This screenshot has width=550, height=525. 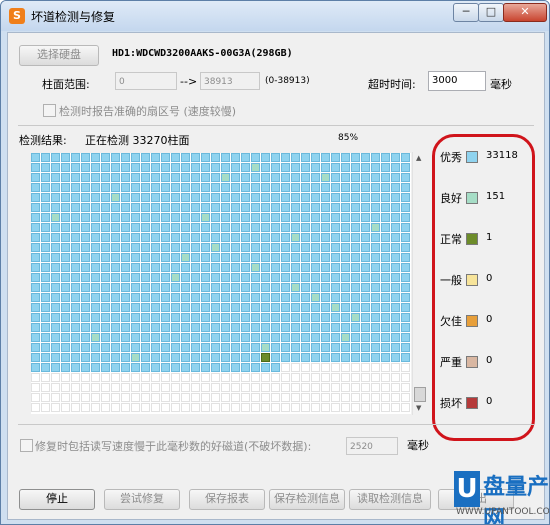 What do you see at coordinates (420, 394) in the screenshot?
I see `scroll-thumb` at bounding box center [420, 394].